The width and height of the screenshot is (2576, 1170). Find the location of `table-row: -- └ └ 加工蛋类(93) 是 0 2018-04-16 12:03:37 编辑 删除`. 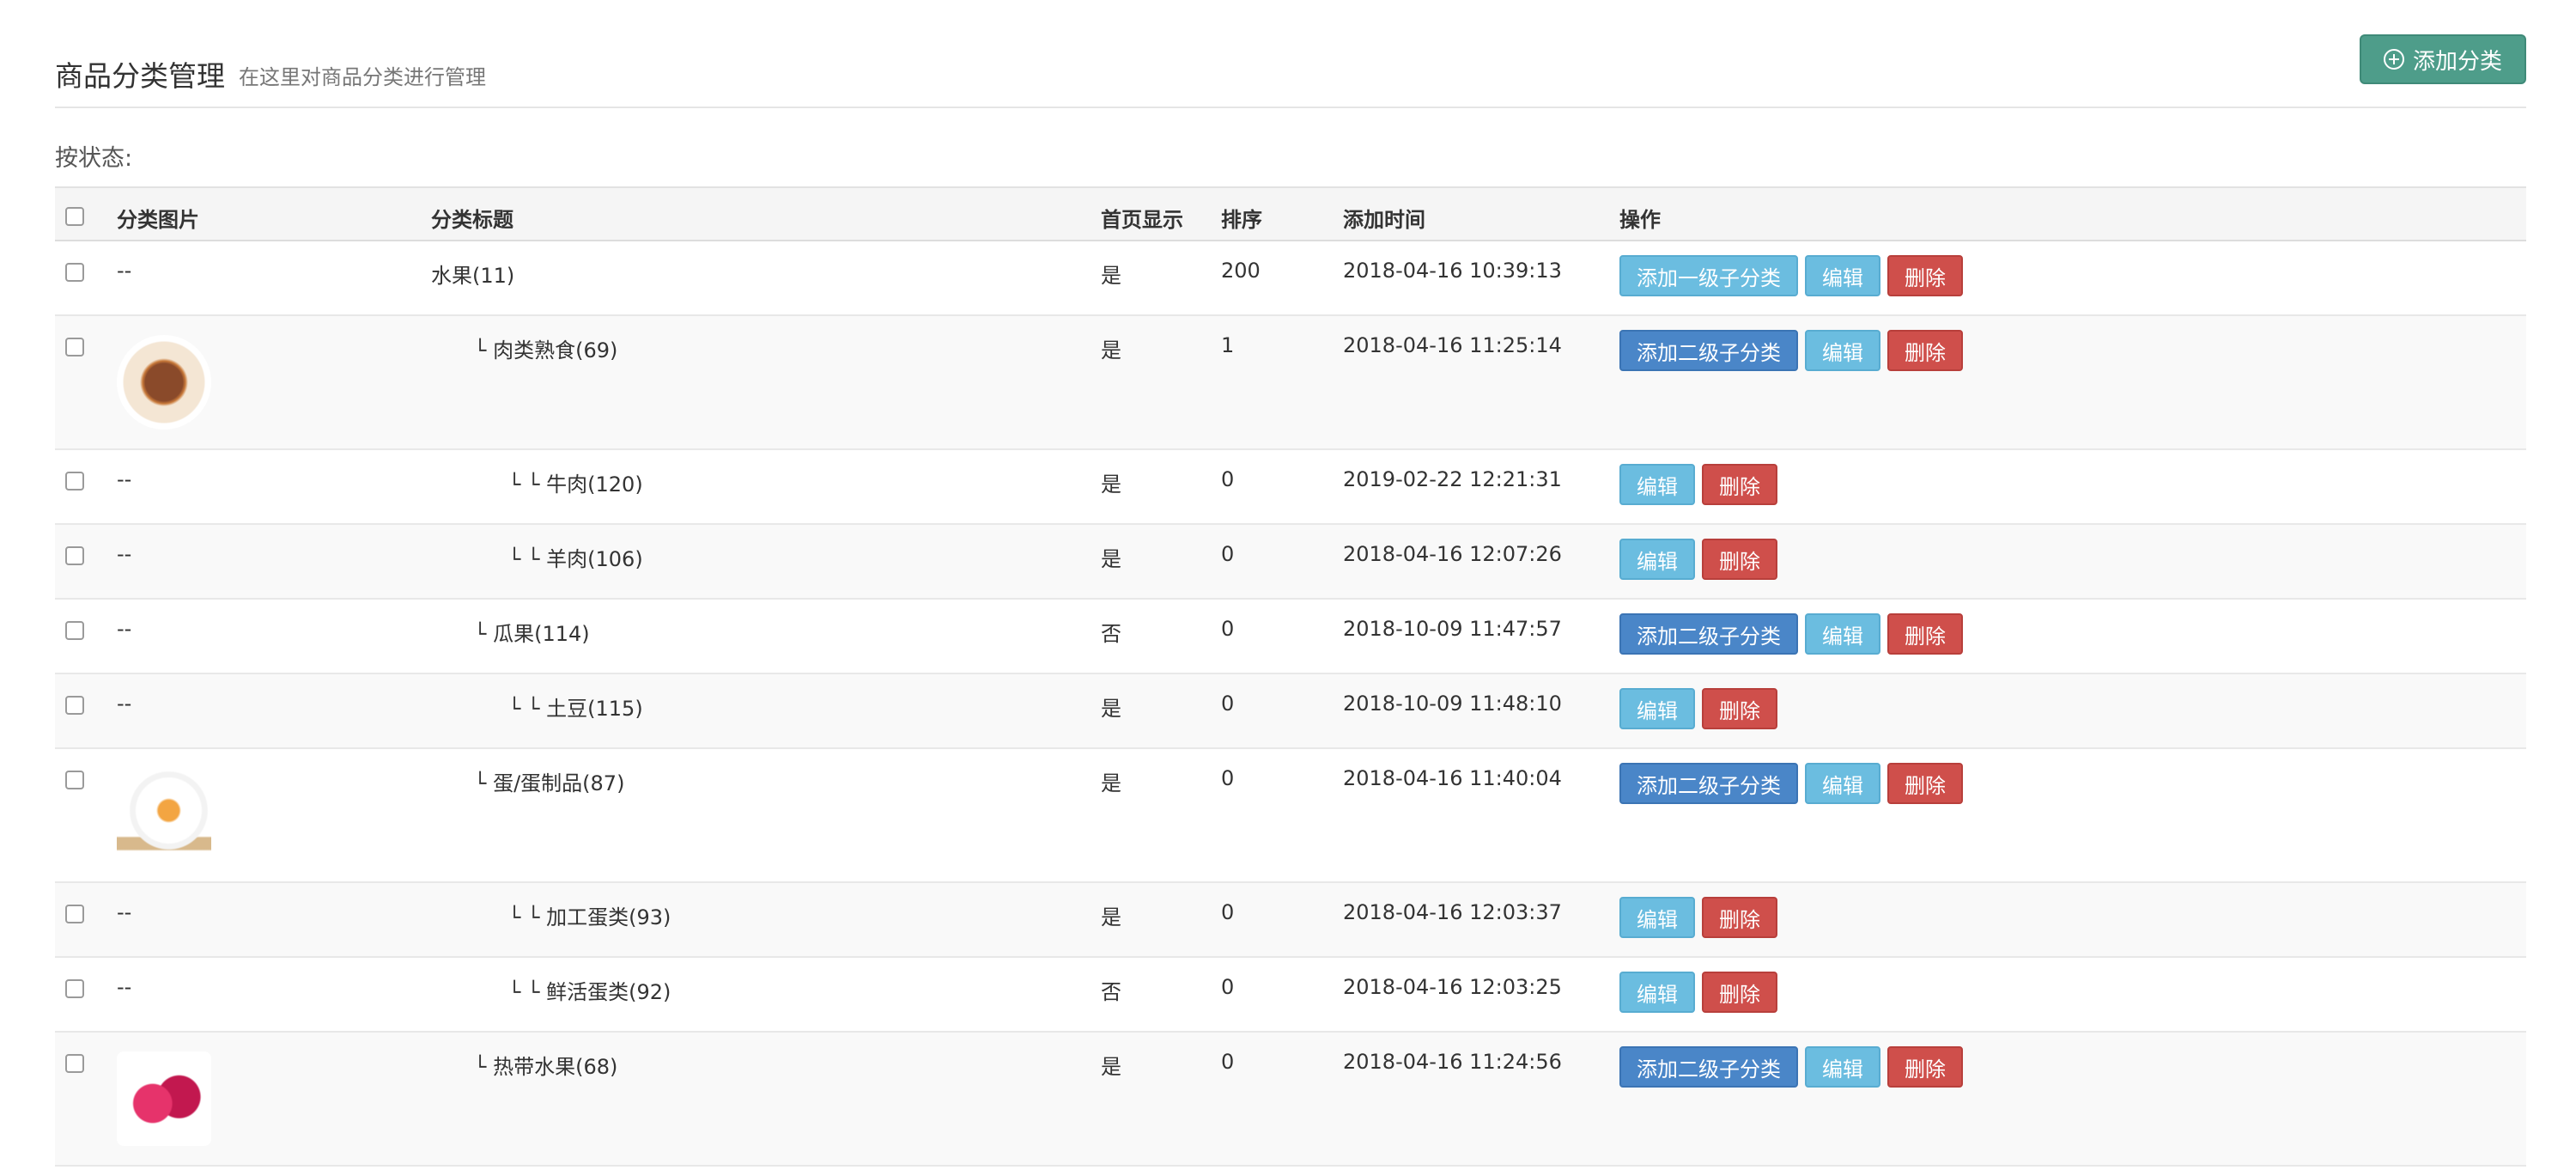

table-row: -- └ └ 加工蛋类(93) 是 0 2018-04-16 12:03:37 编辑 删除 is located at coordinates (1290, 921).